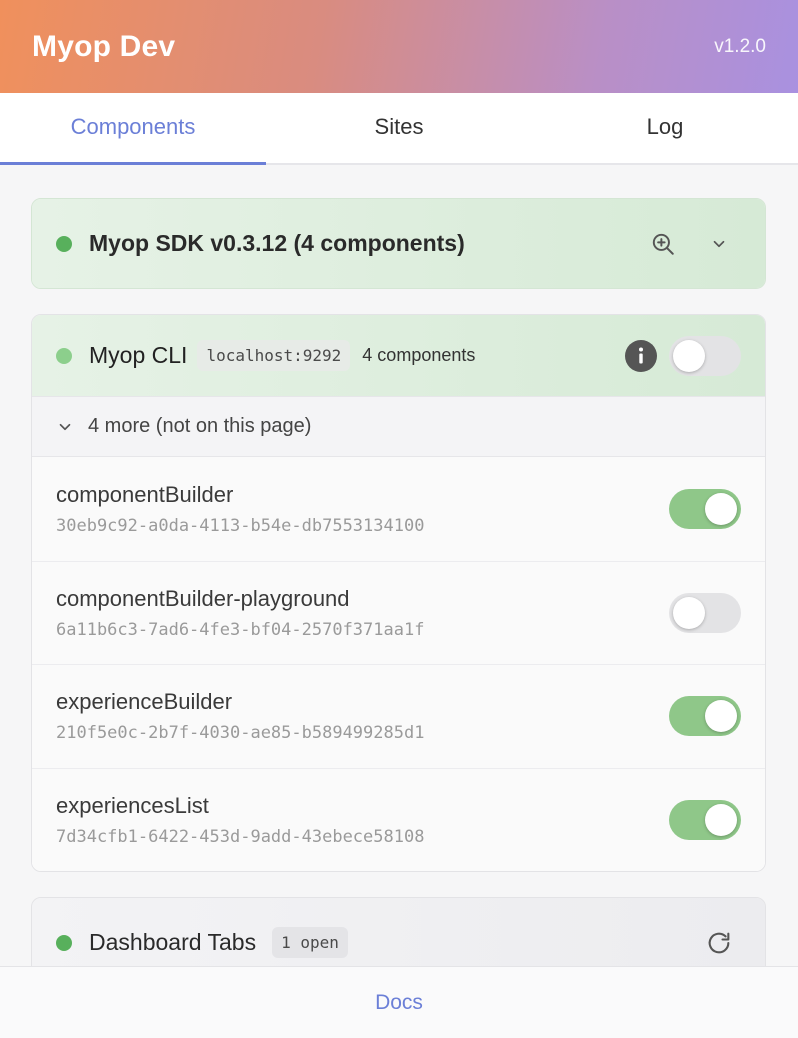 This screenshot has height=1038, width=798. Describe the element at coordinates (200, 426) in the screenshot. I see `more-label: 4 more (not on this page)` at that location.